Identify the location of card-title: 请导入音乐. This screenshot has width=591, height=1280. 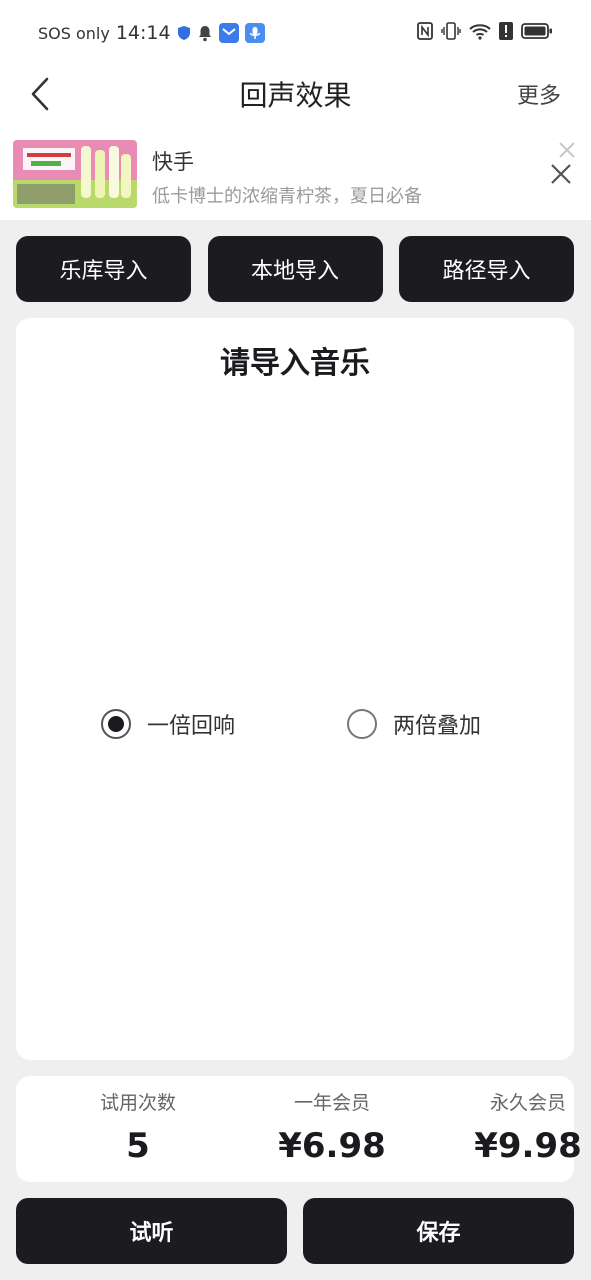
(295, 363).